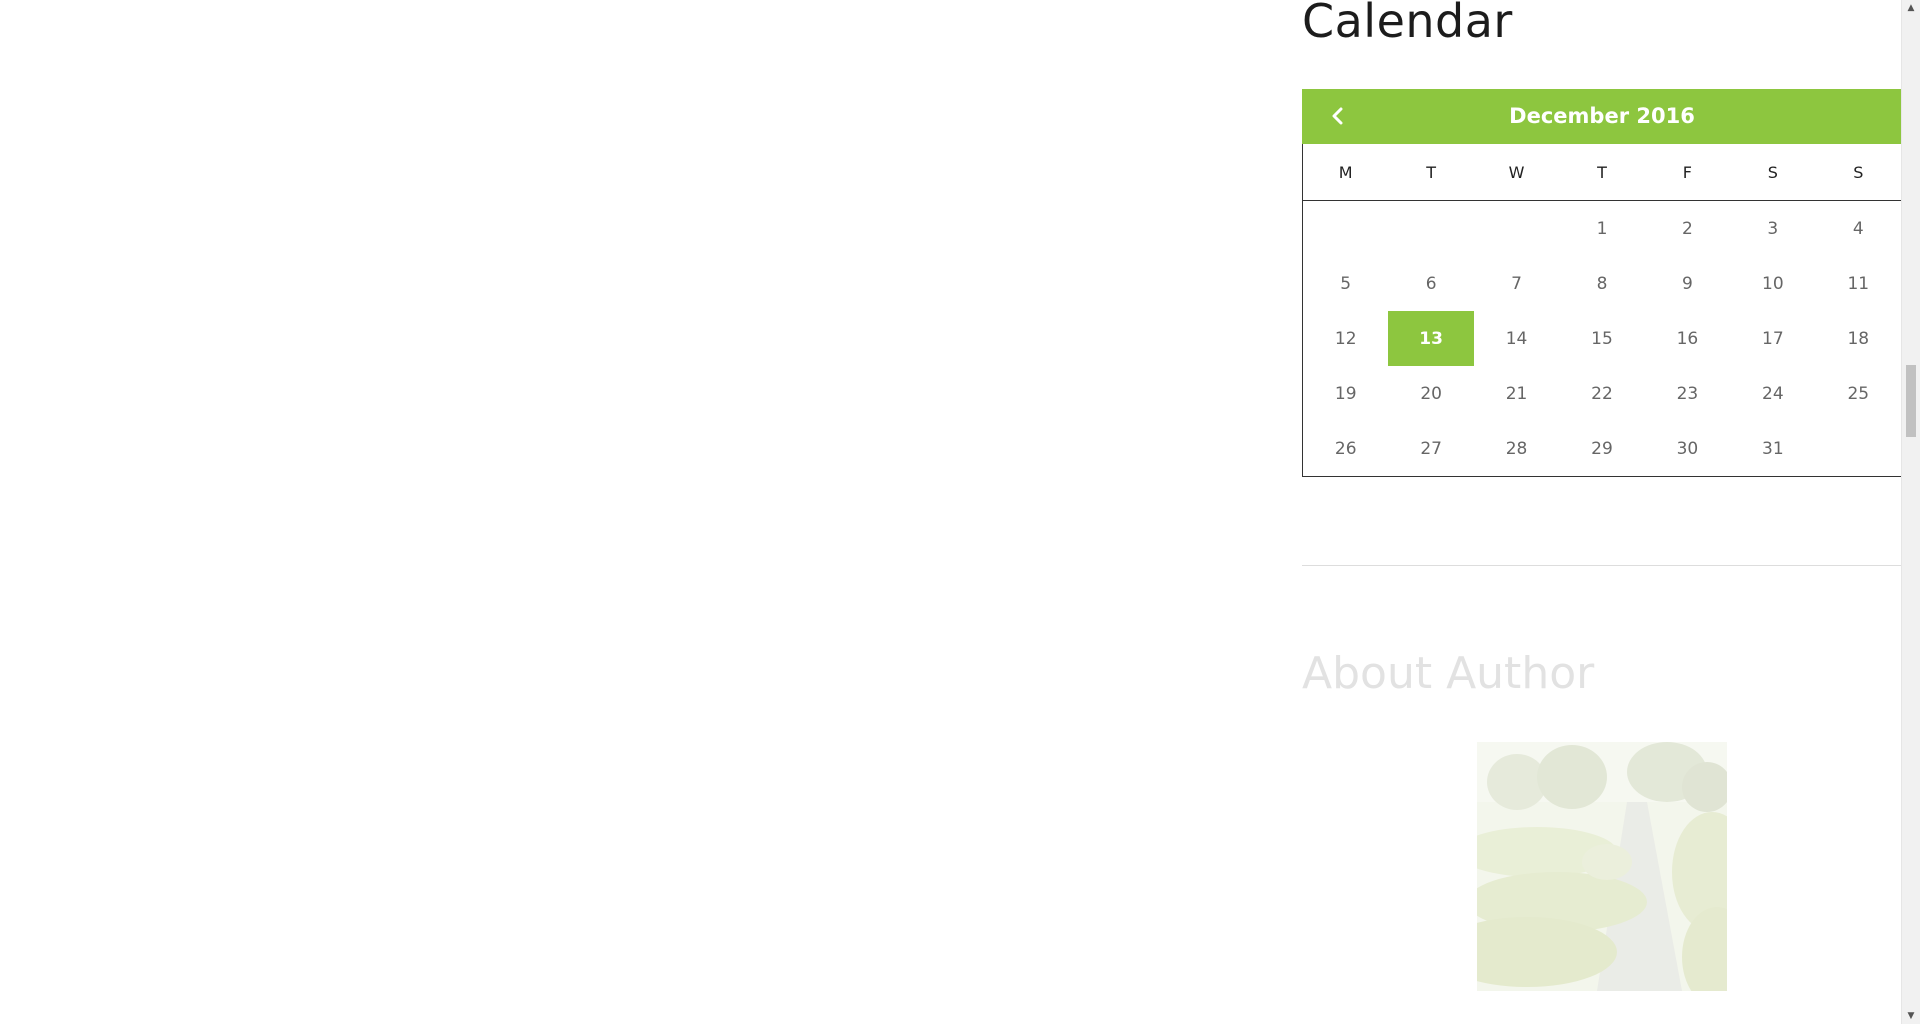 The width and height of the screenshot is (1920, 1024). Describe the element at coordinates (1858, 283) in the screenshot. I see `calendar-day: 11` at that location.